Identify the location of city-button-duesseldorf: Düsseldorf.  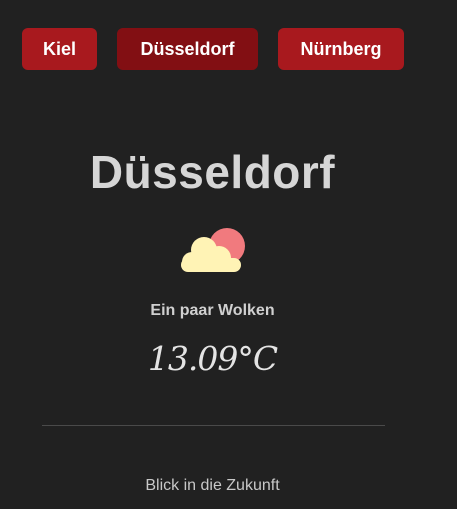
(187, 49).